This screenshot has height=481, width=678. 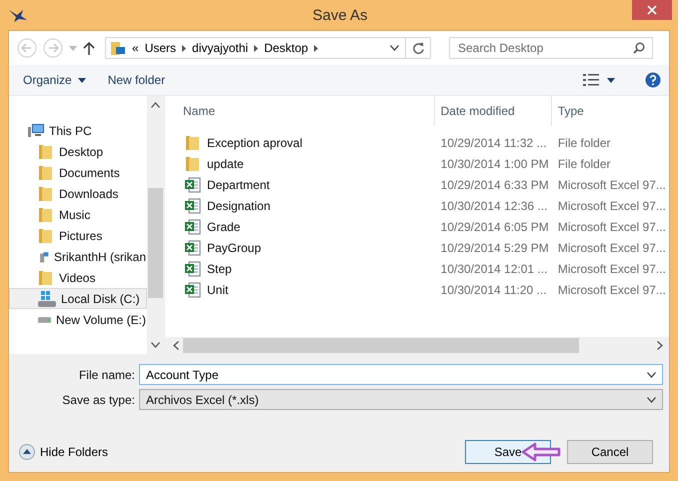 I want to click on scroll-right-icon, so click(x=660, y=345).